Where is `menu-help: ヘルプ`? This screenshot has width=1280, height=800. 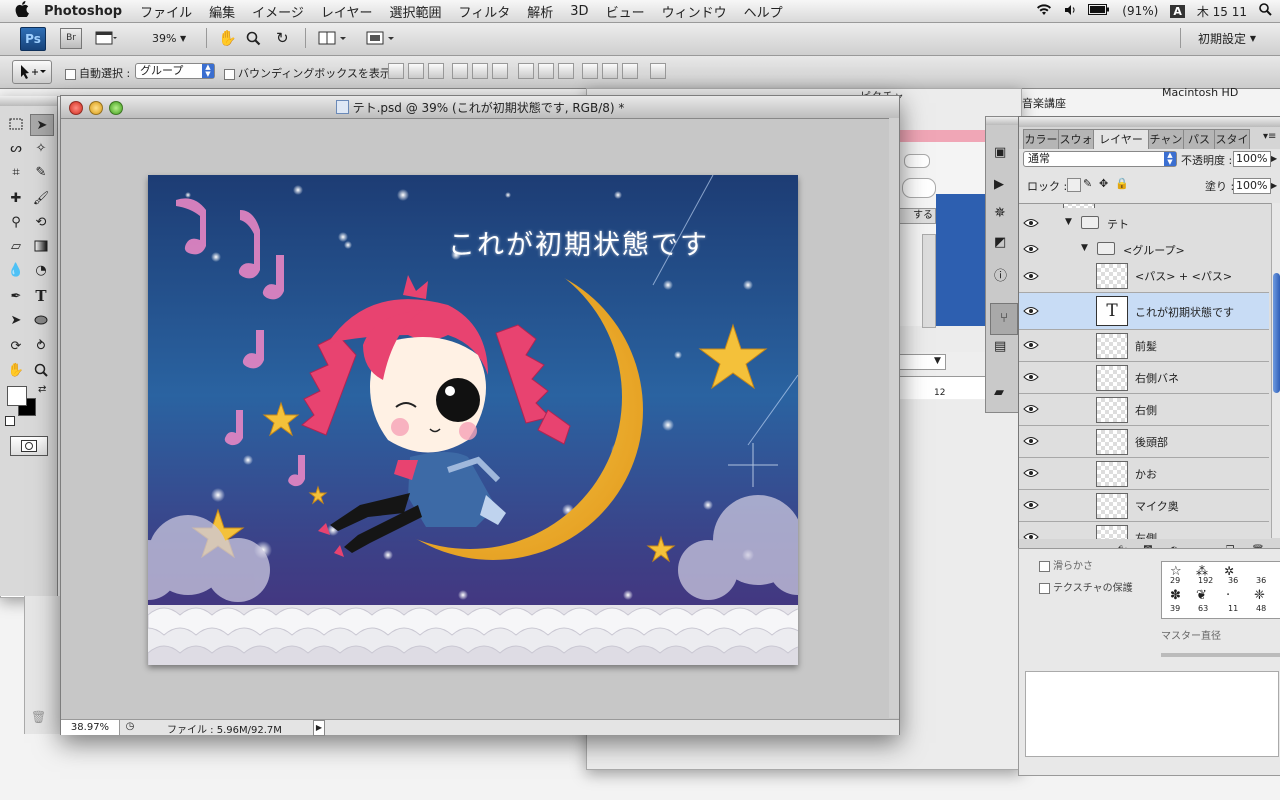 menu-help: ヘルプ is located at coordinates (763, 11).